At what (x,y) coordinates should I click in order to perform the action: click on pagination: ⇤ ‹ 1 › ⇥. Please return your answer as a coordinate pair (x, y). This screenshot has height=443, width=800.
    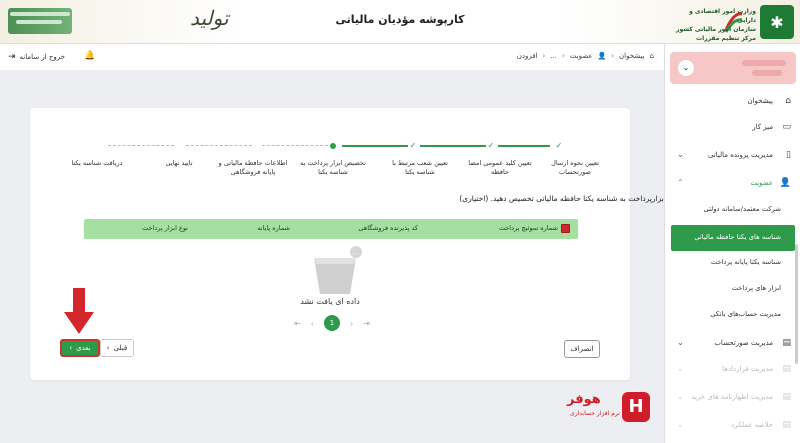
    Looking at the image, I should click on (332, 323).